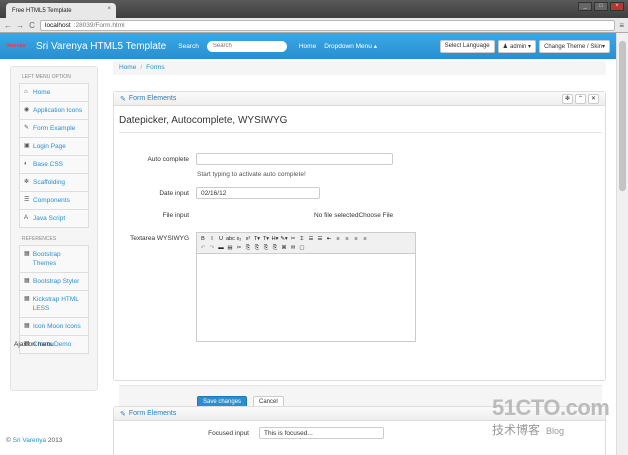 The width and height of the screenshot is (628, 455). What do you see at coordinates (109, 9) in the screenshot?
I see `tab-close-icon: ×` at bounding box center [109, 9].